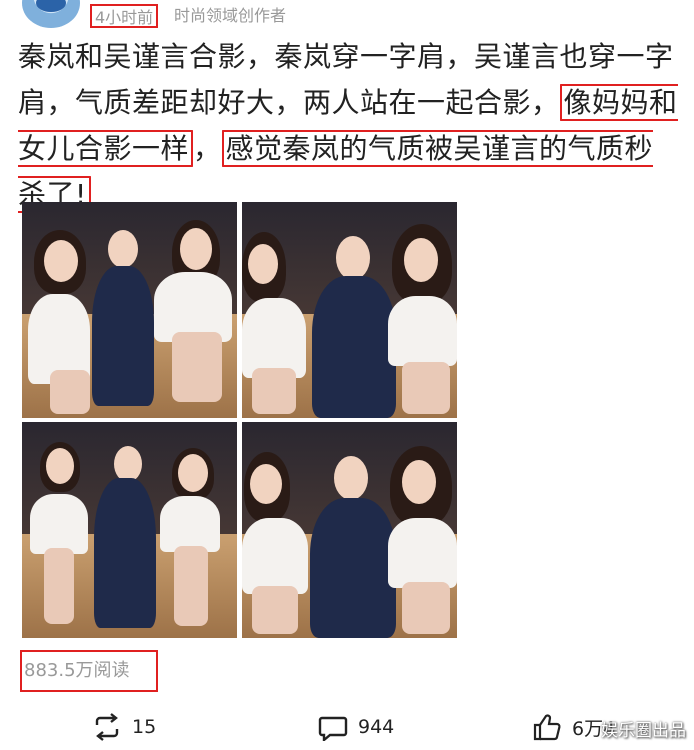  What do you see at coordinates (207, 148) in the screenshot?
I see `post-text-comma: ，` at bounding box center [207, 148].